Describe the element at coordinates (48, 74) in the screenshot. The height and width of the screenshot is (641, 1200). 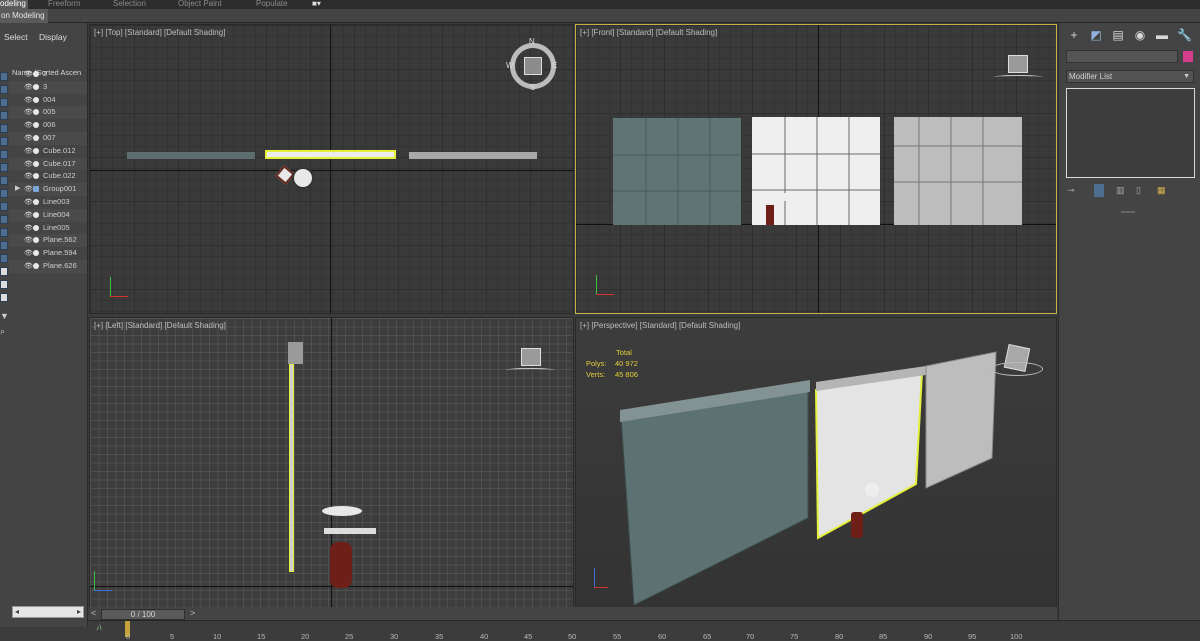
I see `list-item: 👁 2` at that location.